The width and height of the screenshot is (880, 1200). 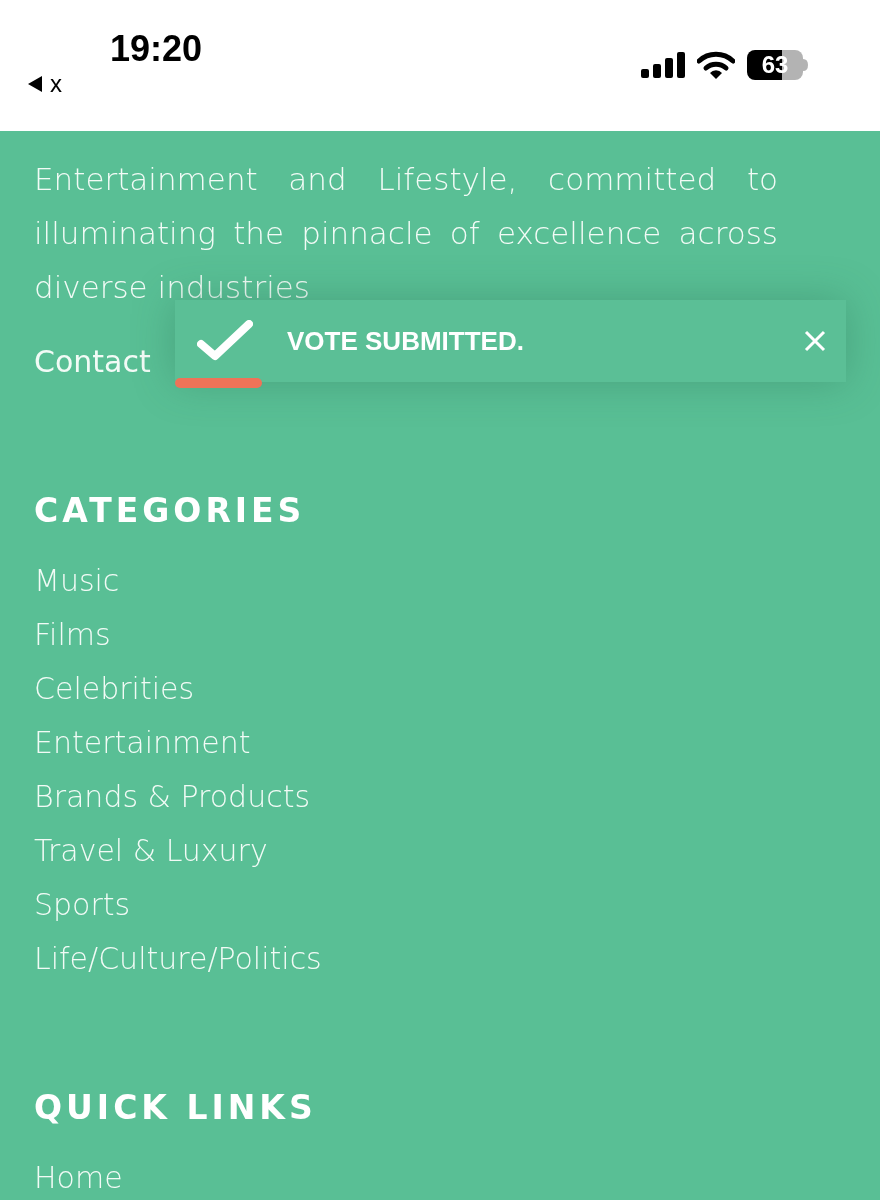 I want to click on signal-icon, so click(x=663, y=65).